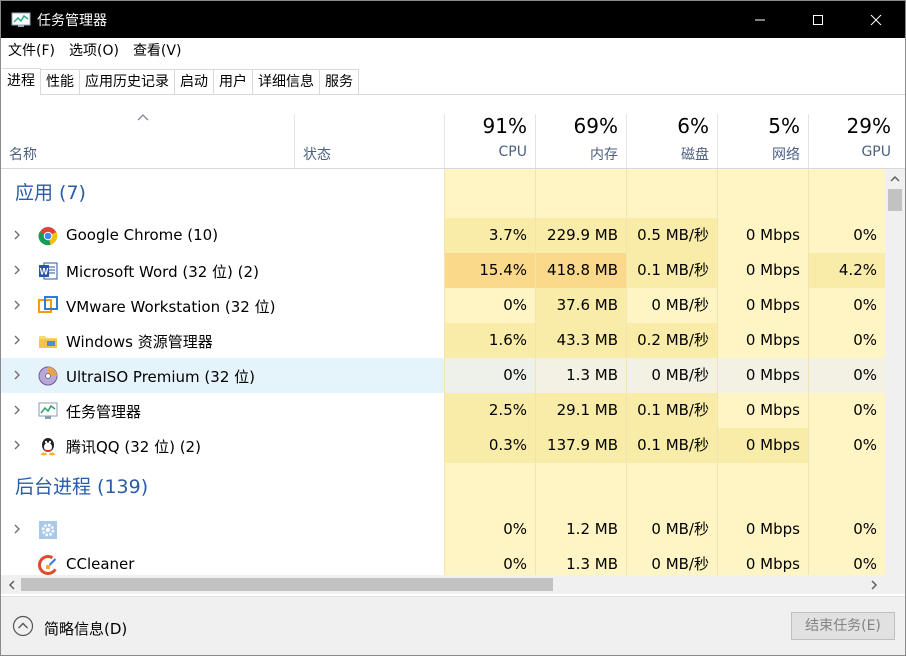 This screenshot has height=656, width=906. What do you see at coordinates (489, 410) in the screenshot?
I see `cell-cpu: 2.5%` at bounding box center [489, 410].